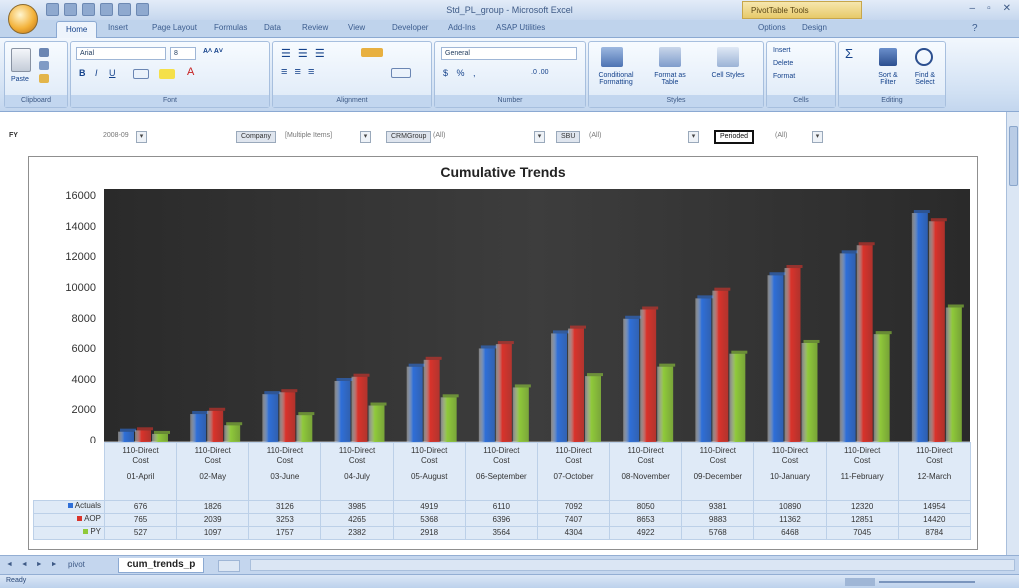 The height and width of the screenshot is (588, 1019). Describe the element at coordinates (213, 51) in the screenshot. I see `grow-font-icon: A˄ A˅` at that location.